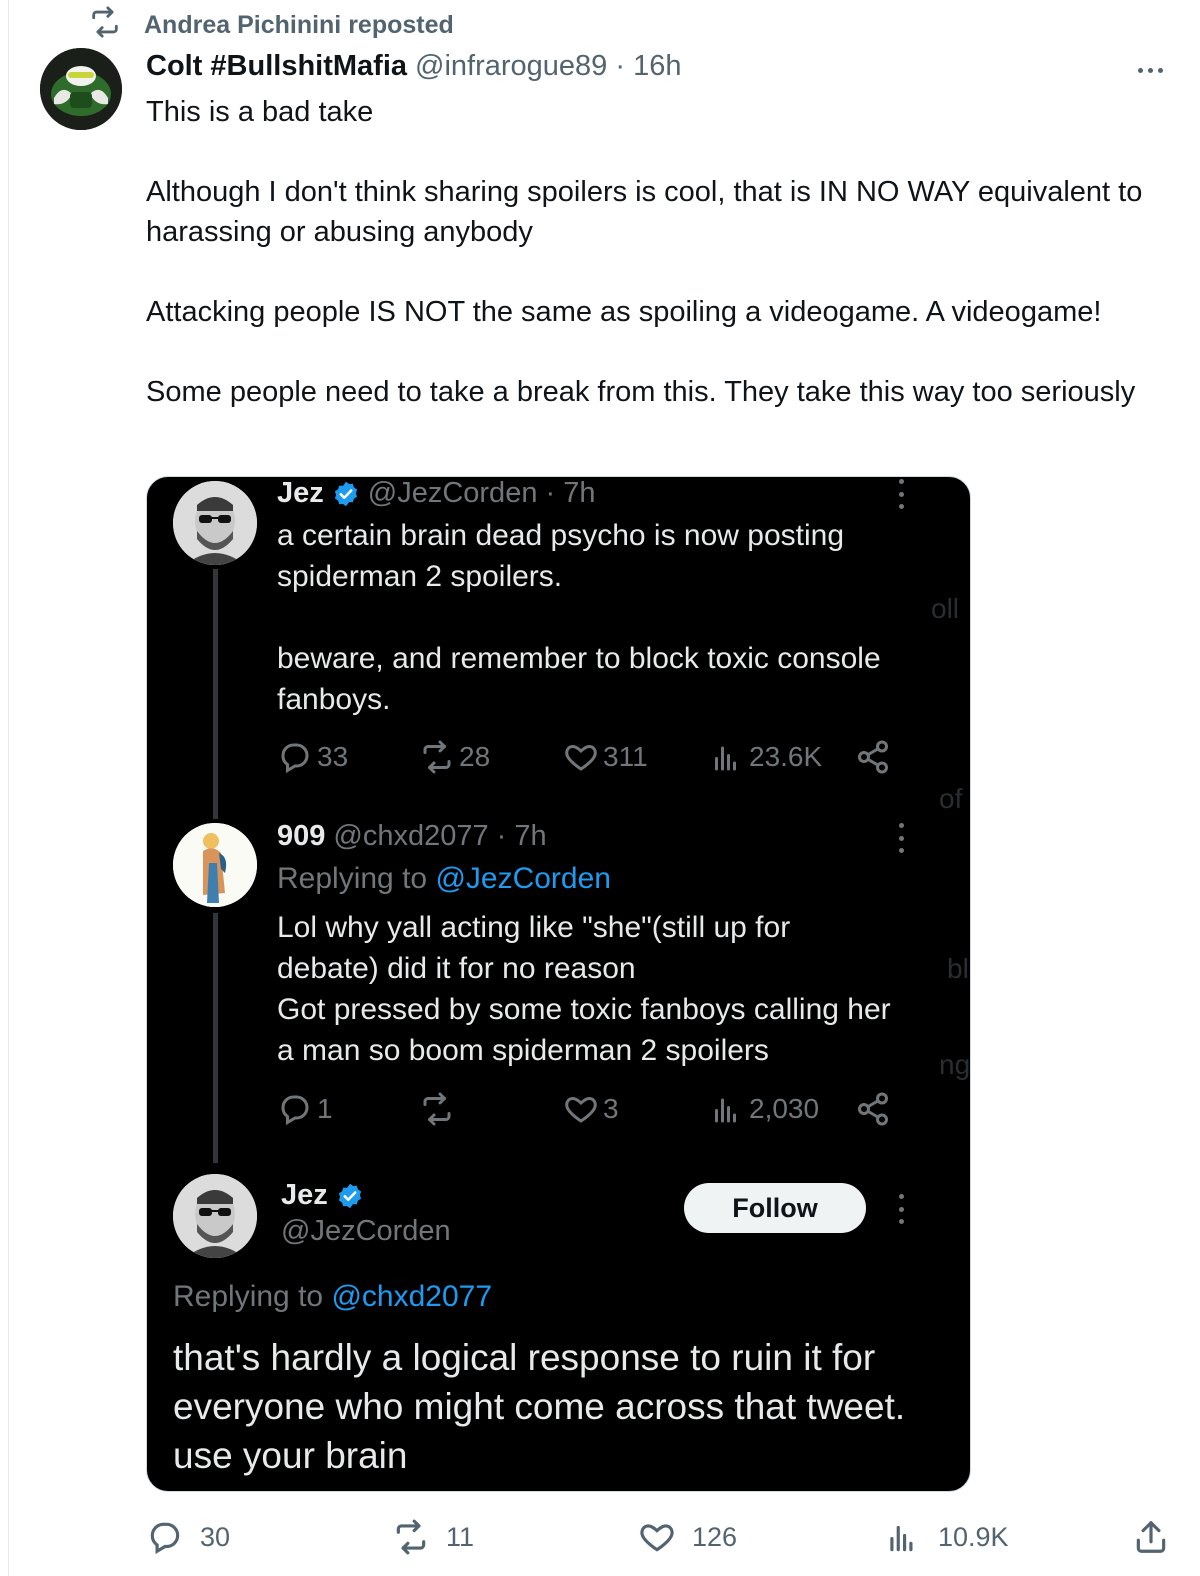 This screenshot has height=1576, width=1200. What do you see at coordinates (764, 1109) in the screenshot?
I see `embed-views-stat: 2,030` at bounding box center [764, 1109].